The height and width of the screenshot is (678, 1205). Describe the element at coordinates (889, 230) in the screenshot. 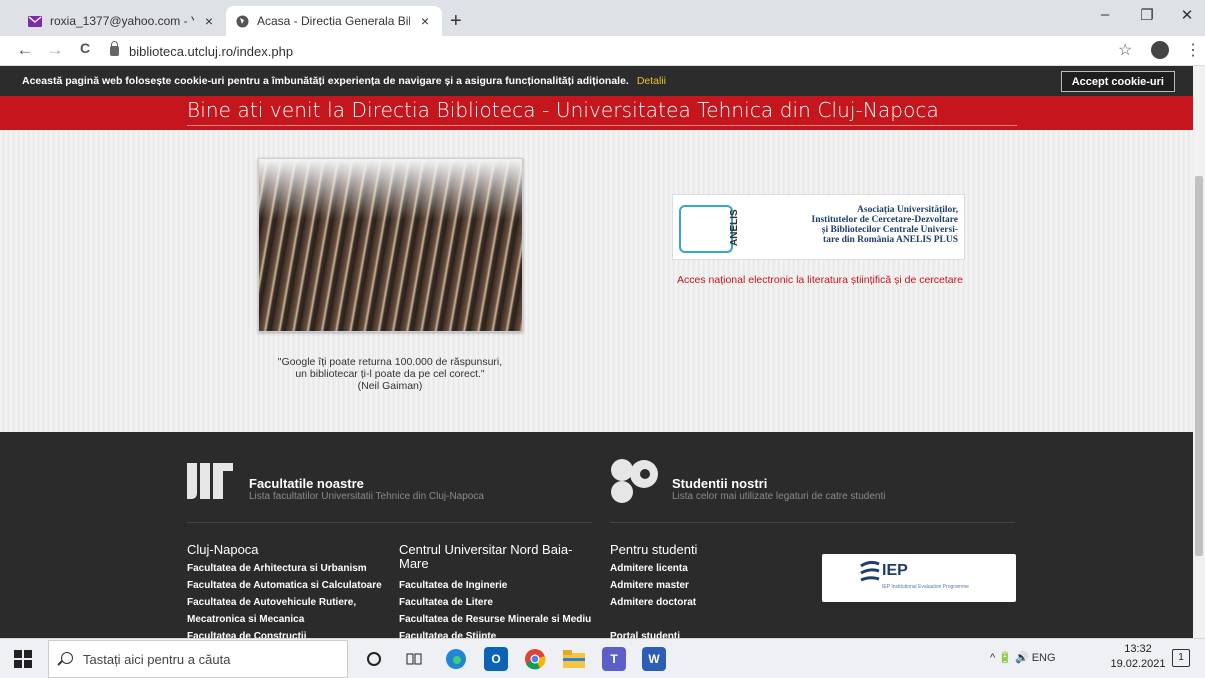

I see `anelis-line: și Bibliotecilor Centrale Universi-` at that location.